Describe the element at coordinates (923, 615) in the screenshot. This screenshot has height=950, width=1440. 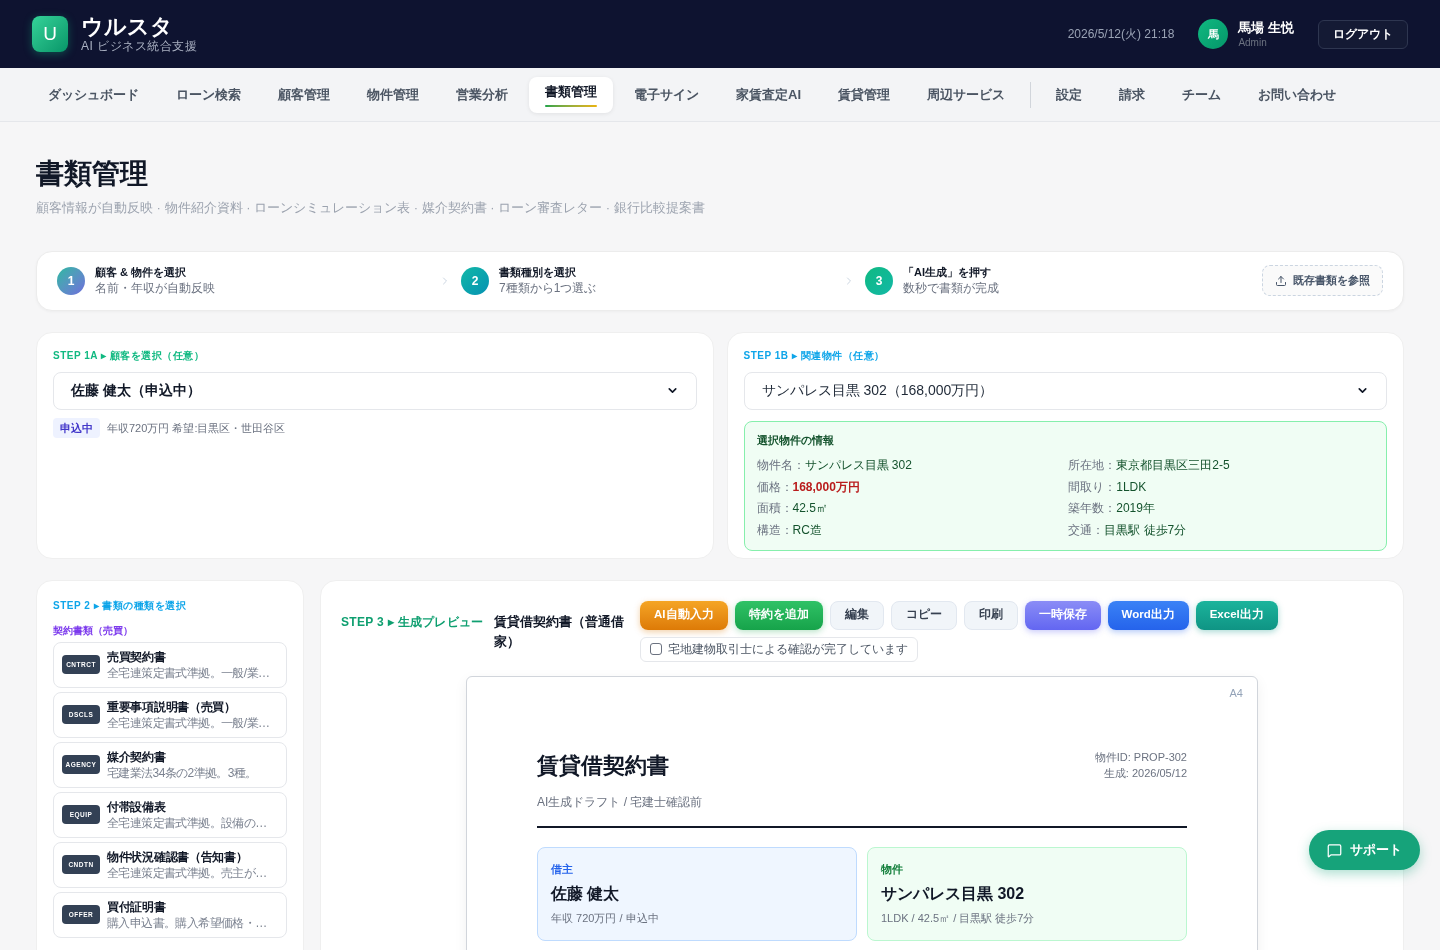
I see `action-button: コピー` at that location.